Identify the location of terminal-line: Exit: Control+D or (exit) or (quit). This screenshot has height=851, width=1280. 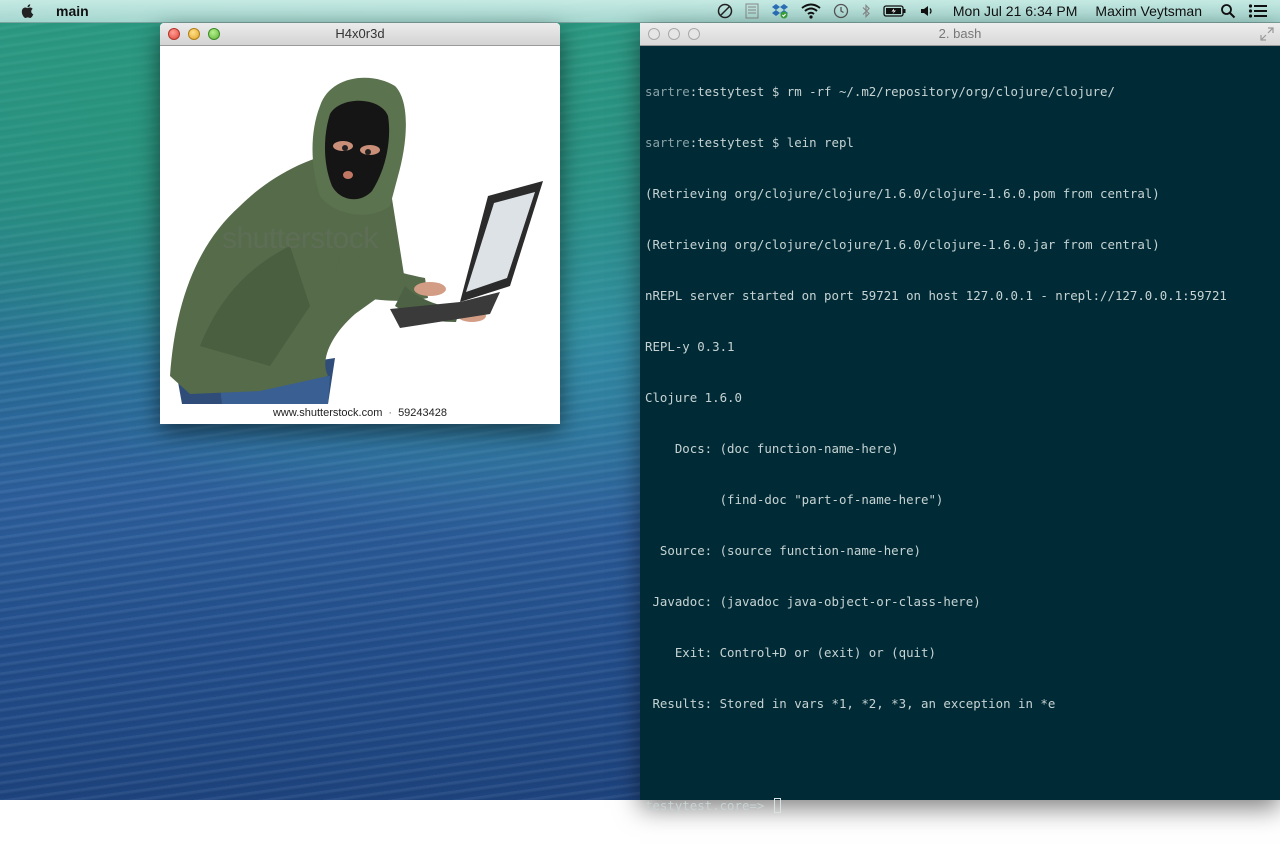
(790, 652).